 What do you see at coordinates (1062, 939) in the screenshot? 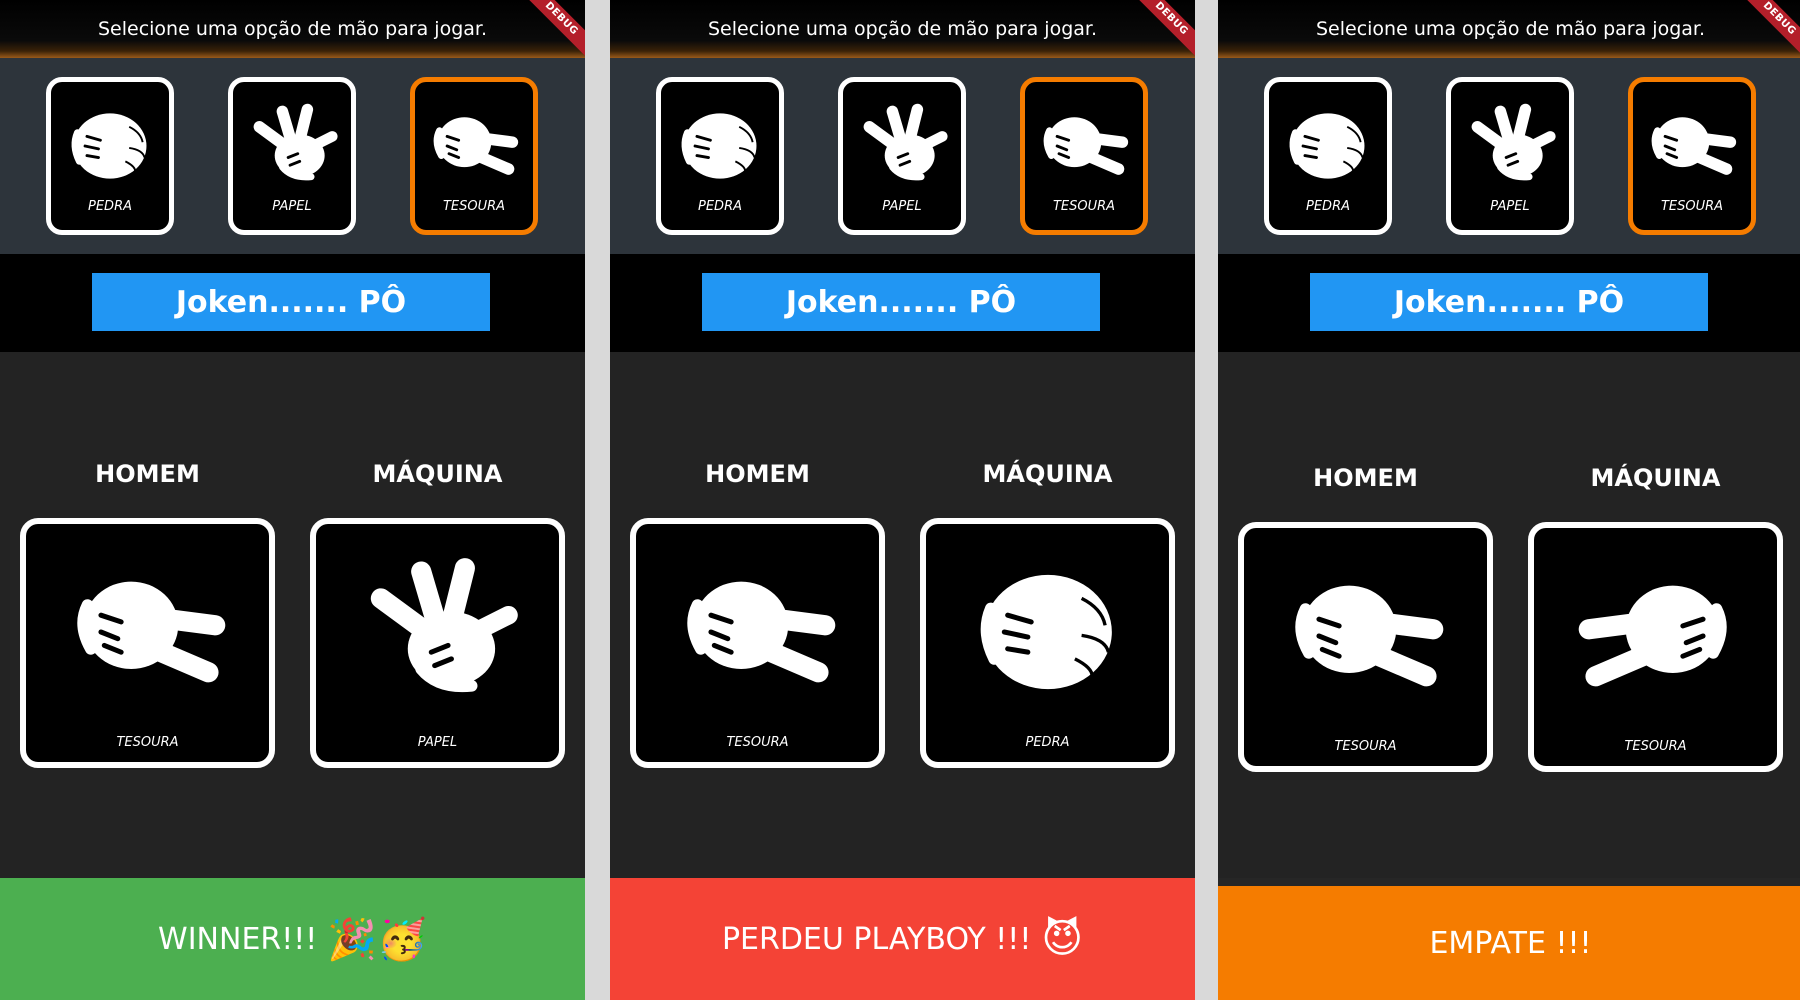
I see `devil-emoji-icon: 😈` at bounding box center [1062, 939].